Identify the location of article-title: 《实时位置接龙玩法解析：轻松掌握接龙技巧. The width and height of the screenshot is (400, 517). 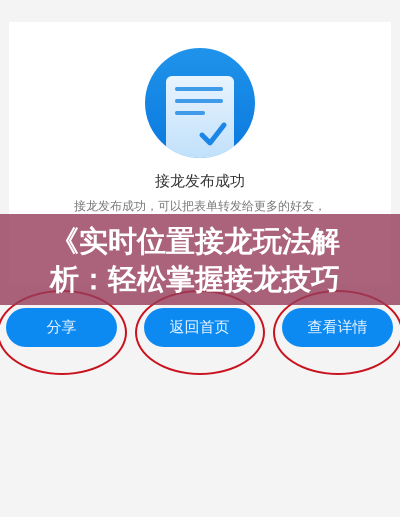
(195, 260).